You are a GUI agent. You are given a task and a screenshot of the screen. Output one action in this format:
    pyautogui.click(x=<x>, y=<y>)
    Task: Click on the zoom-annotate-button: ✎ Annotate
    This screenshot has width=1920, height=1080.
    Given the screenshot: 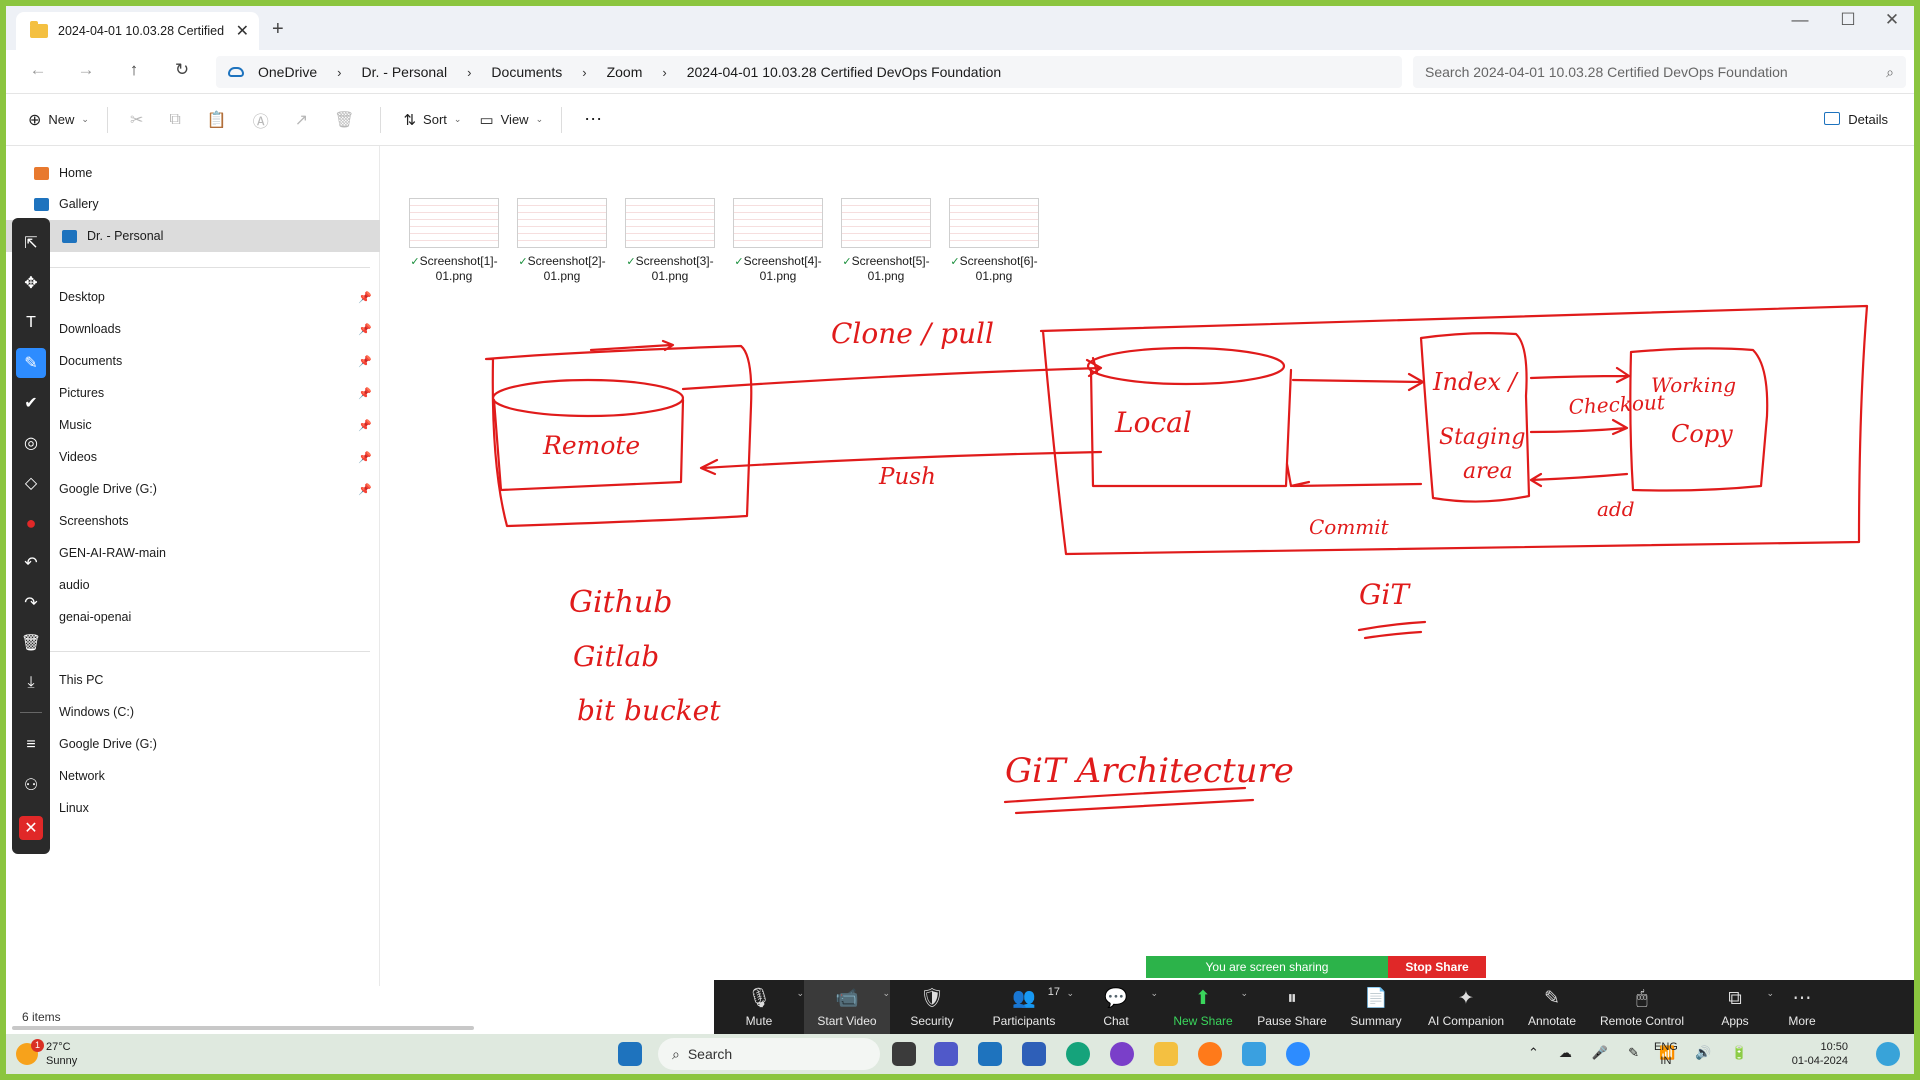 What is the action you would take?
    pyautogui.click(x=1552, y=1007)
    